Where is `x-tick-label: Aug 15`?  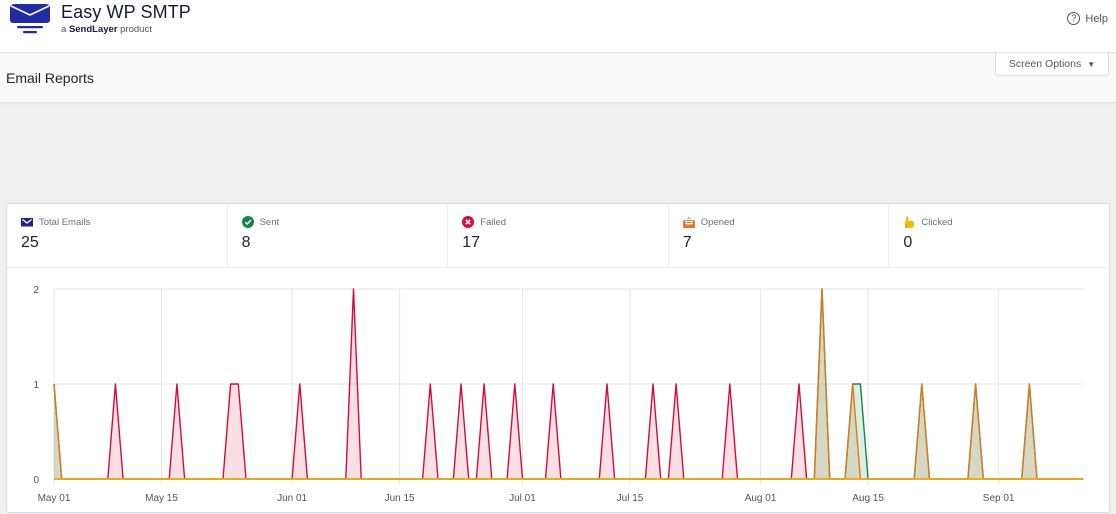 x-tick-label: Aug 15 is located at coordinates (868, 498).